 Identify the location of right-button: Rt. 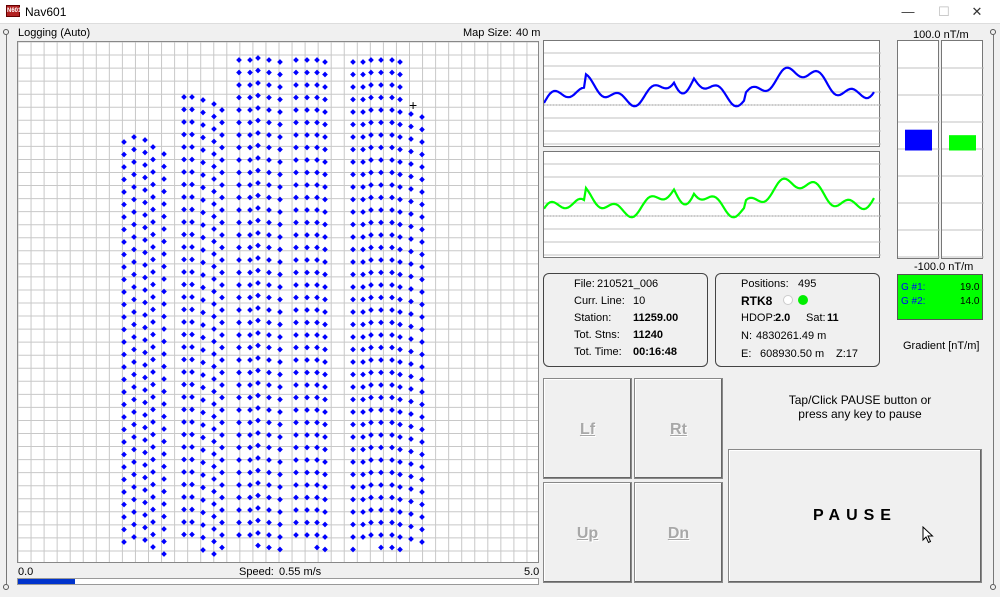
(678, 428).